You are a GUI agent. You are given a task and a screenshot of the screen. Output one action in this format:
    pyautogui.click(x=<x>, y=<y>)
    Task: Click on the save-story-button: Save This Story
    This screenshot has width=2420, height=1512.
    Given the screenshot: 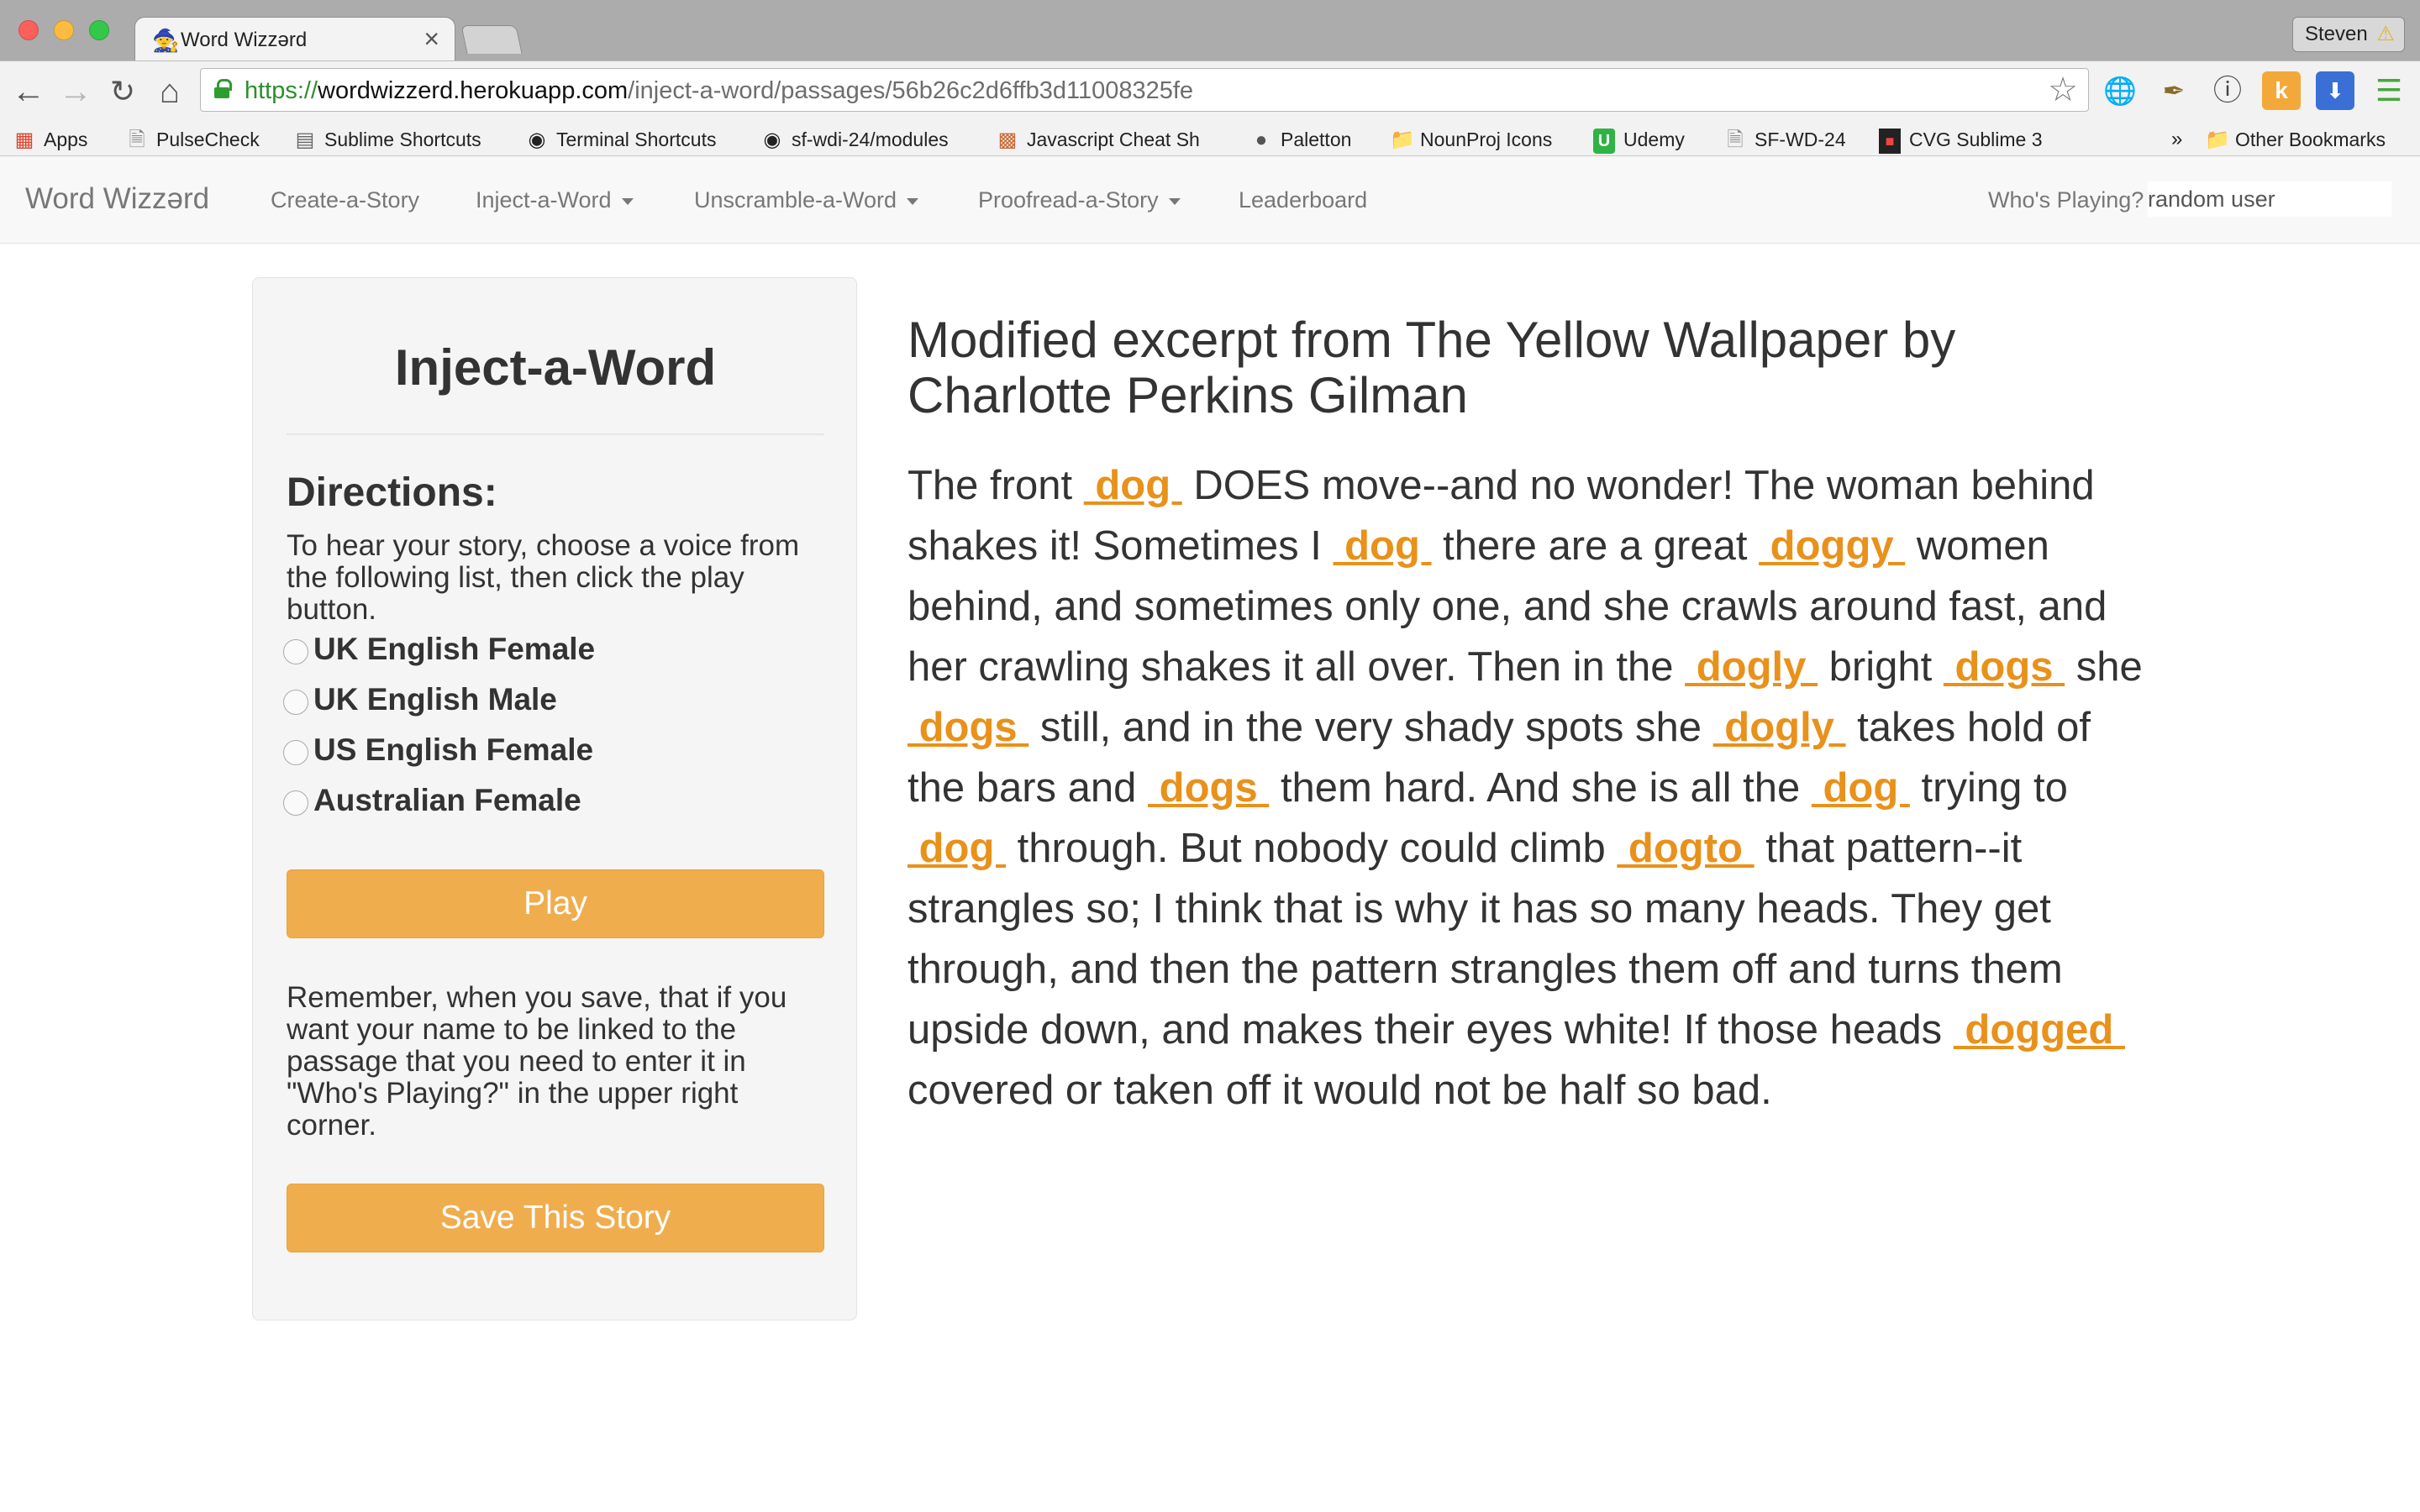 What is the action you would take?
    pyautogui.click(x=555, y=1218)
    